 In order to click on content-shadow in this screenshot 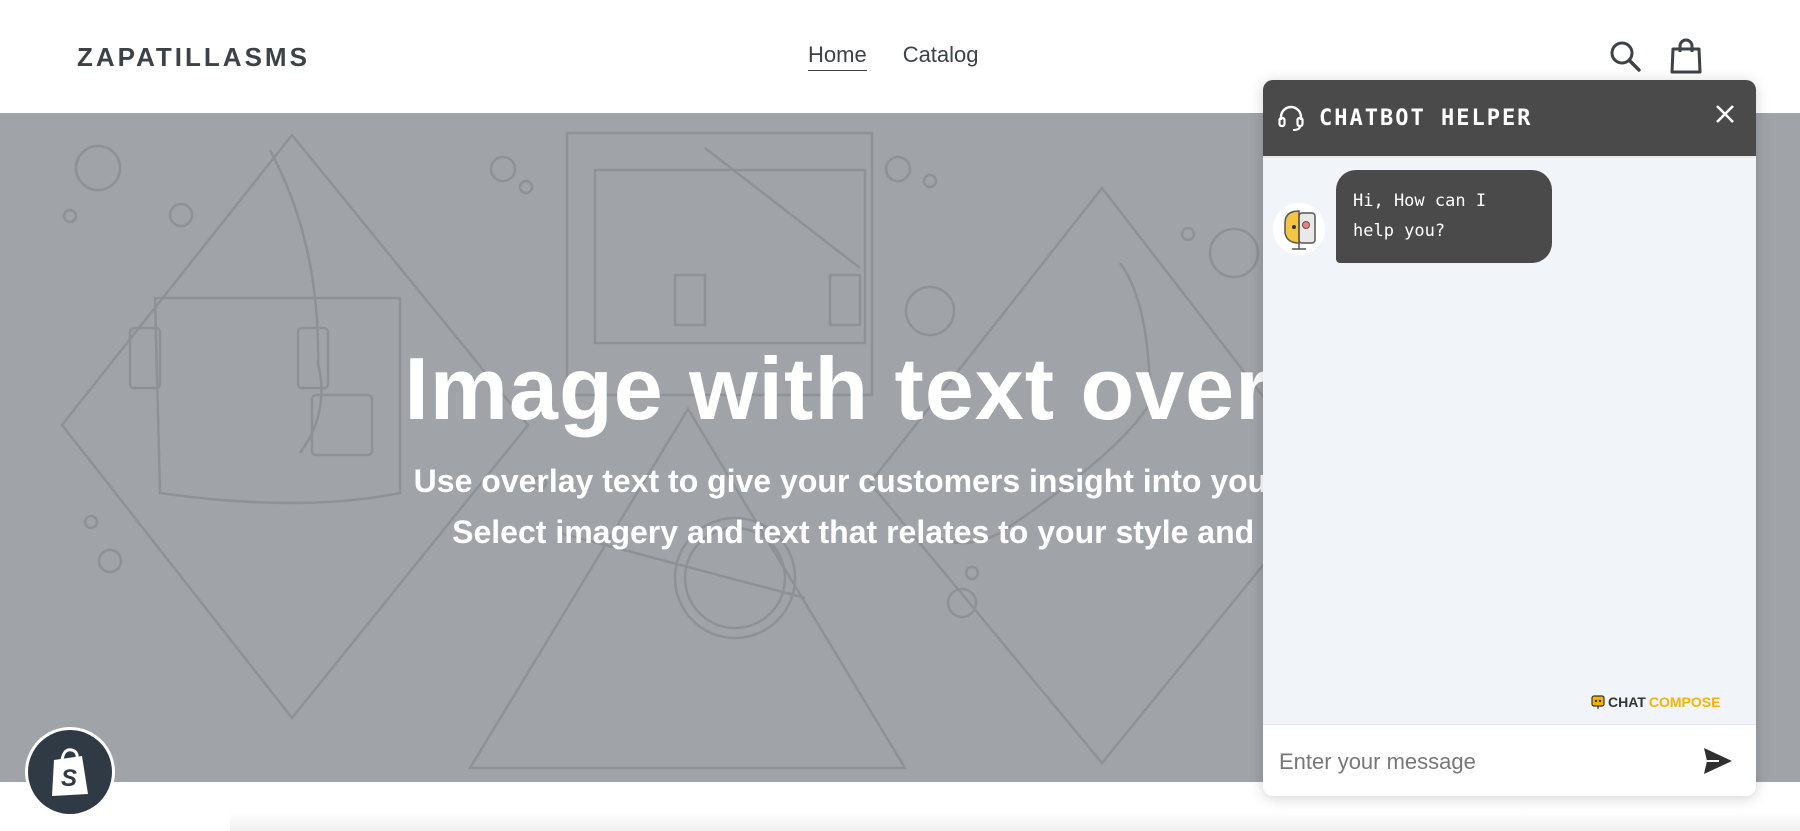, I will do `click(1015, 821)`.